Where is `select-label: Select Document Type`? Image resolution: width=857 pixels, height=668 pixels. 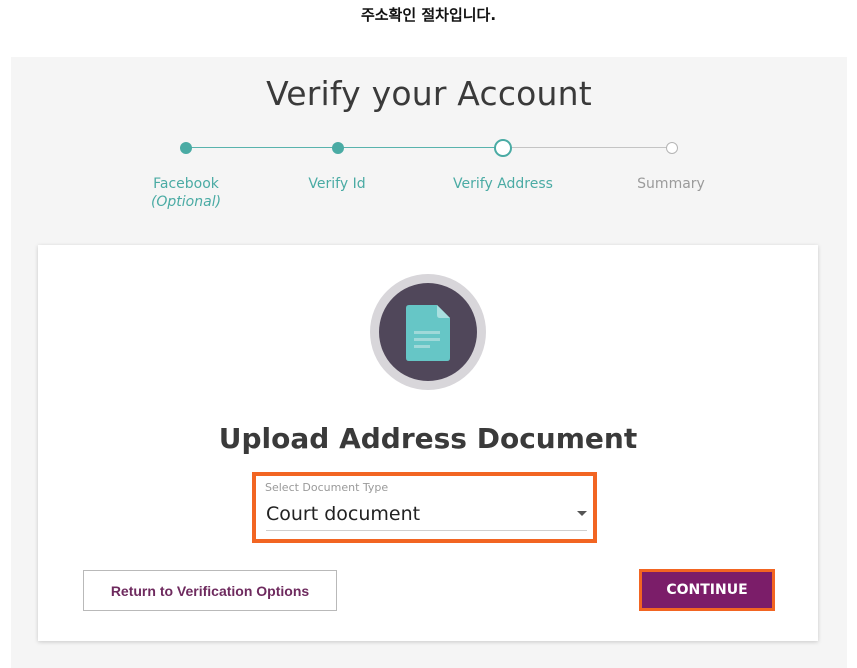
select-label: Select Document Type is located at coordinates (327, 487).